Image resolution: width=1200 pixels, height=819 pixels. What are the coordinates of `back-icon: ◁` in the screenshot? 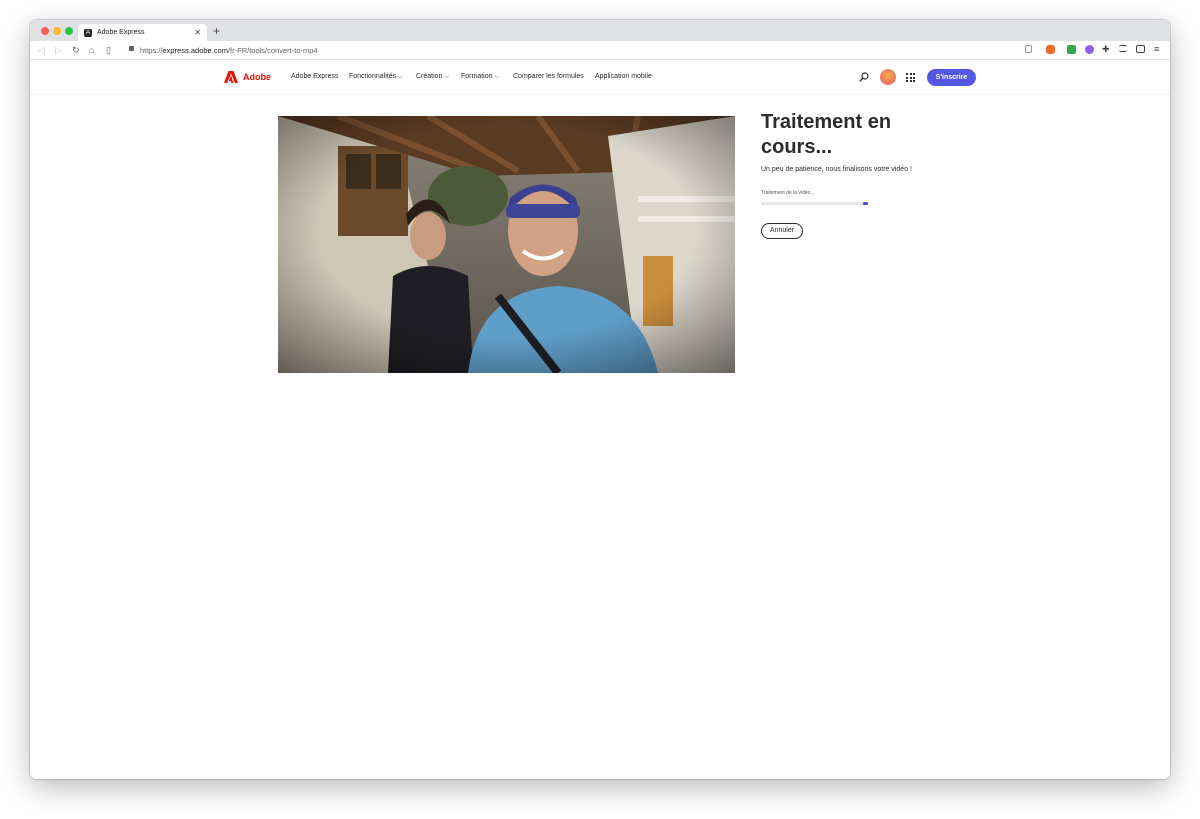 It's located at (41, 50).